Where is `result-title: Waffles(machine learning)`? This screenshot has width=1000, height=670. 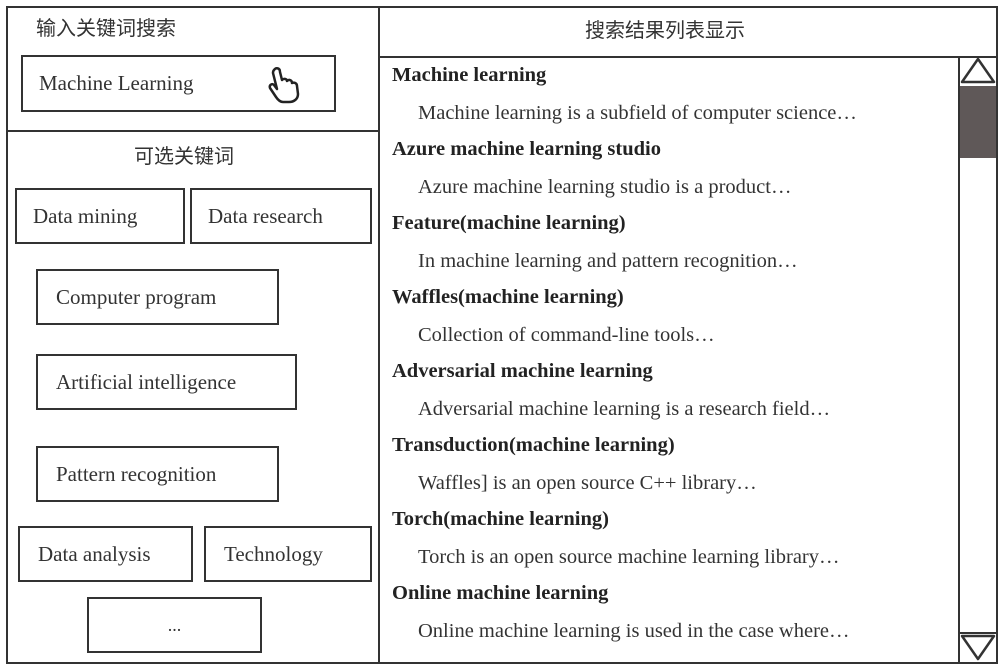 result-title: Waffles(machine learning) is located at coordinates (672, 302).